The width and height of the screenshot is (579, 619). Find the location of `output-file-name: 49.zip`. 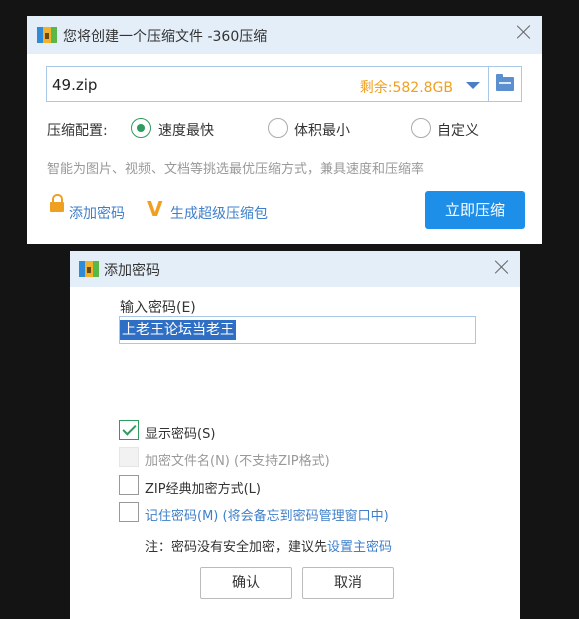

output-file-name: 49.zip is located at coordinates (74, 85).